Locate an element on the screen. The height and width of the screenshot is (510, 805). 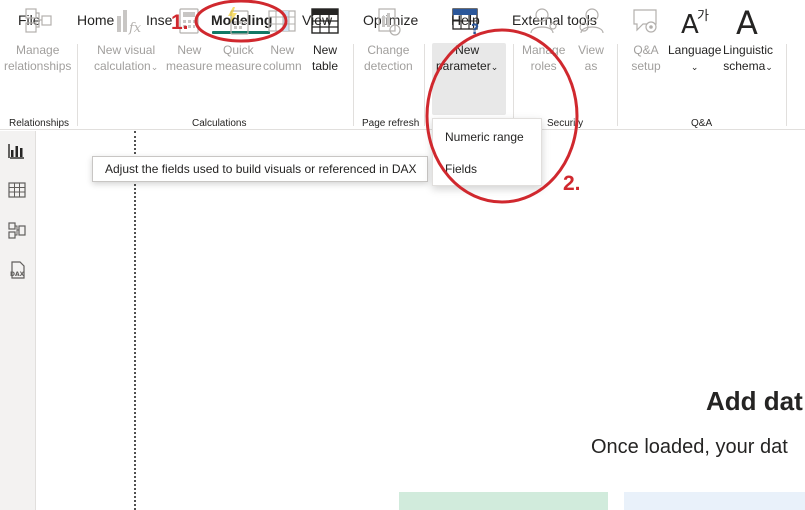
group-label-qa: Q&A is located at coordinates (702, 123).